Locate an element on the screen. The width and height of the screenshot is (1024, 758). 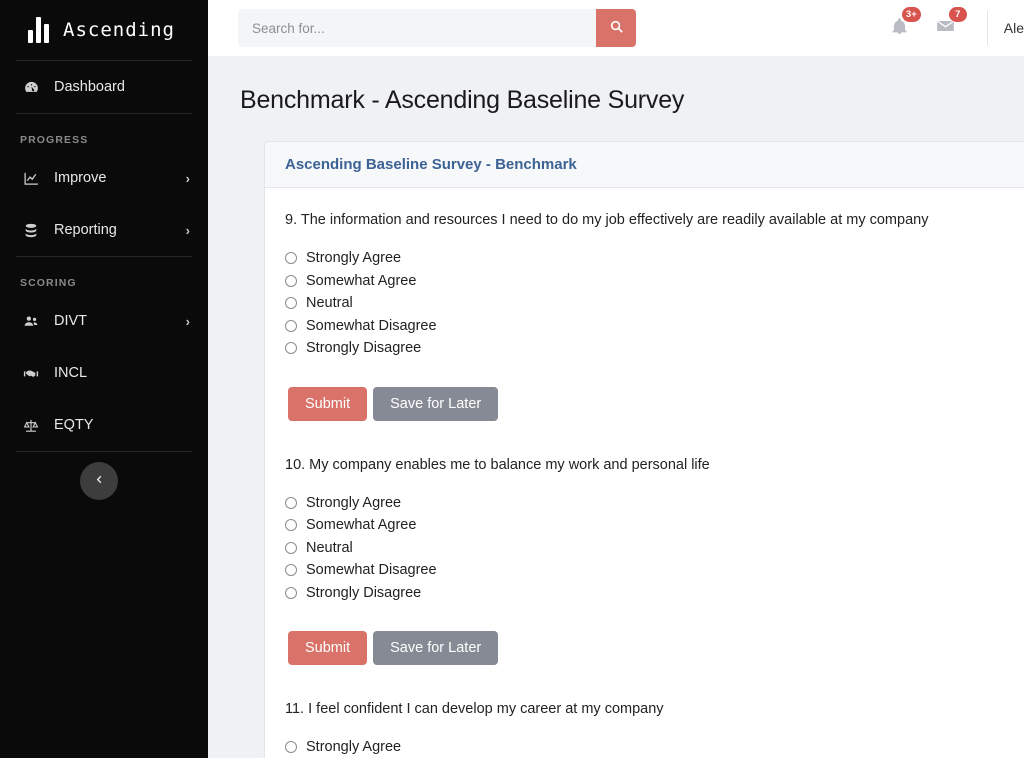
sidebar-section-progress: PROGRESS is located at coordinates (54, 140).